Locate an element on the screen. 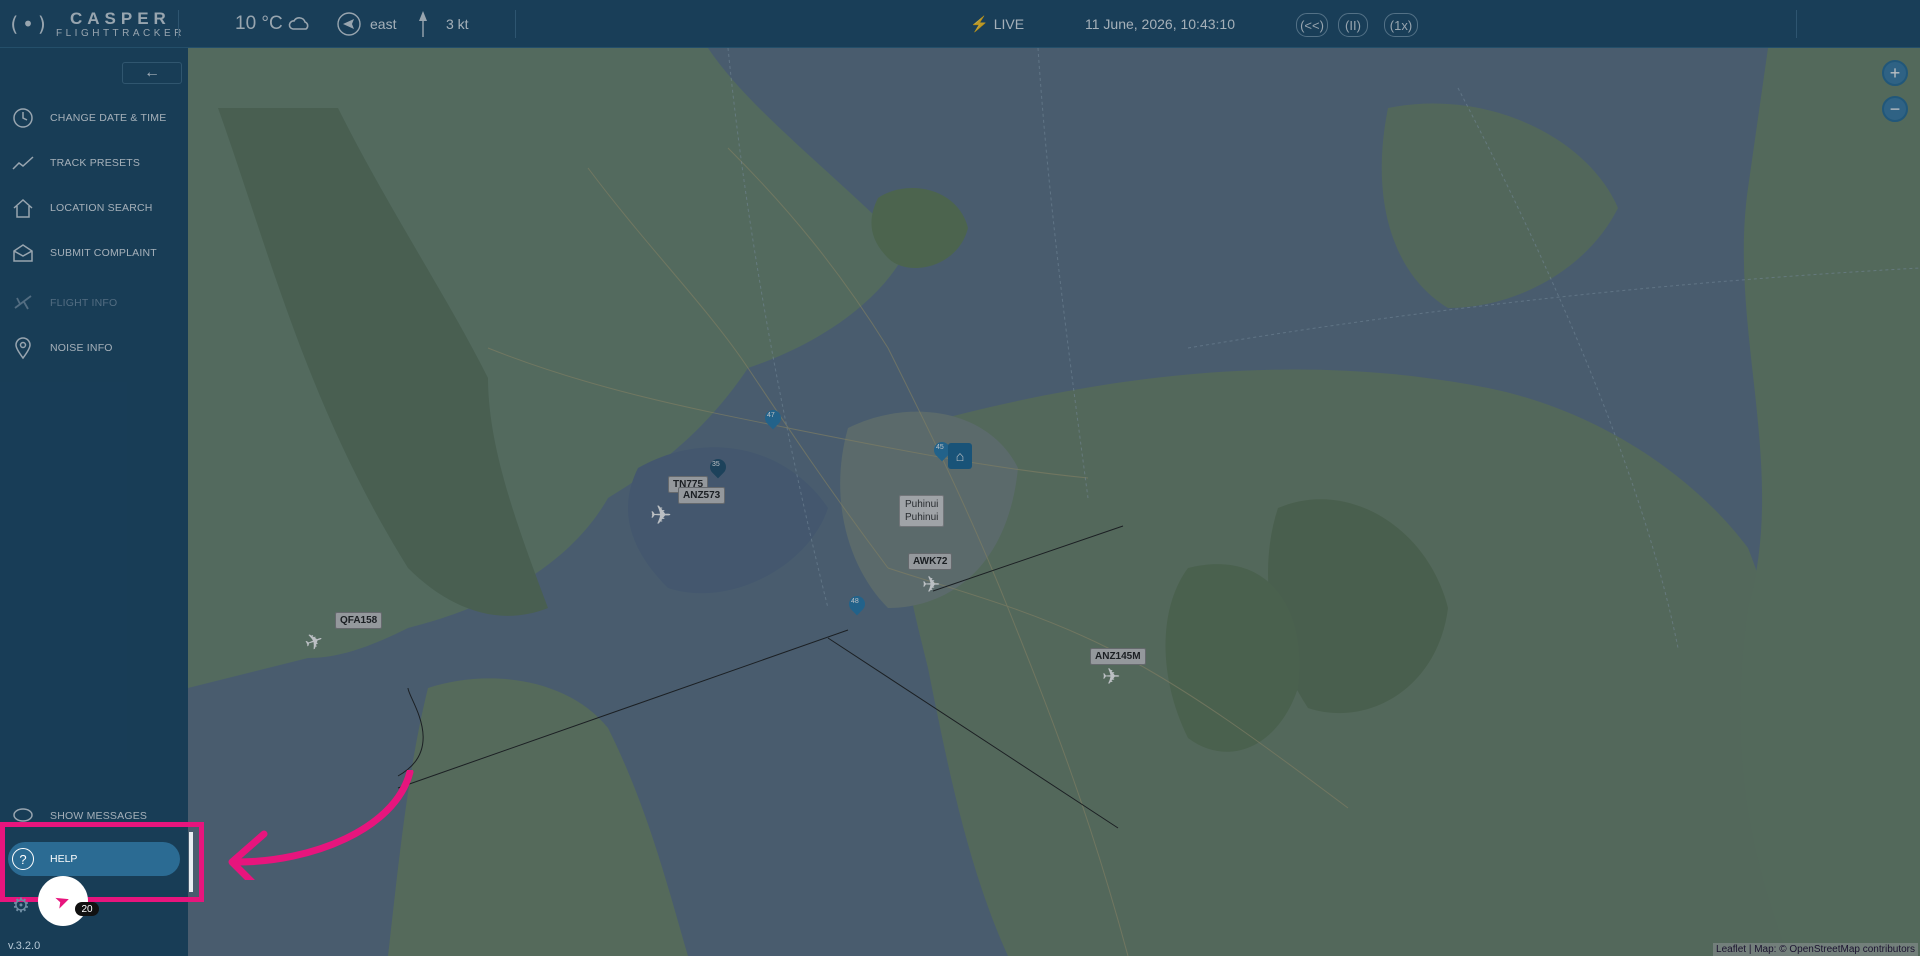  place-label: Puhinui Puhinui is located at coordinates (922, 511).